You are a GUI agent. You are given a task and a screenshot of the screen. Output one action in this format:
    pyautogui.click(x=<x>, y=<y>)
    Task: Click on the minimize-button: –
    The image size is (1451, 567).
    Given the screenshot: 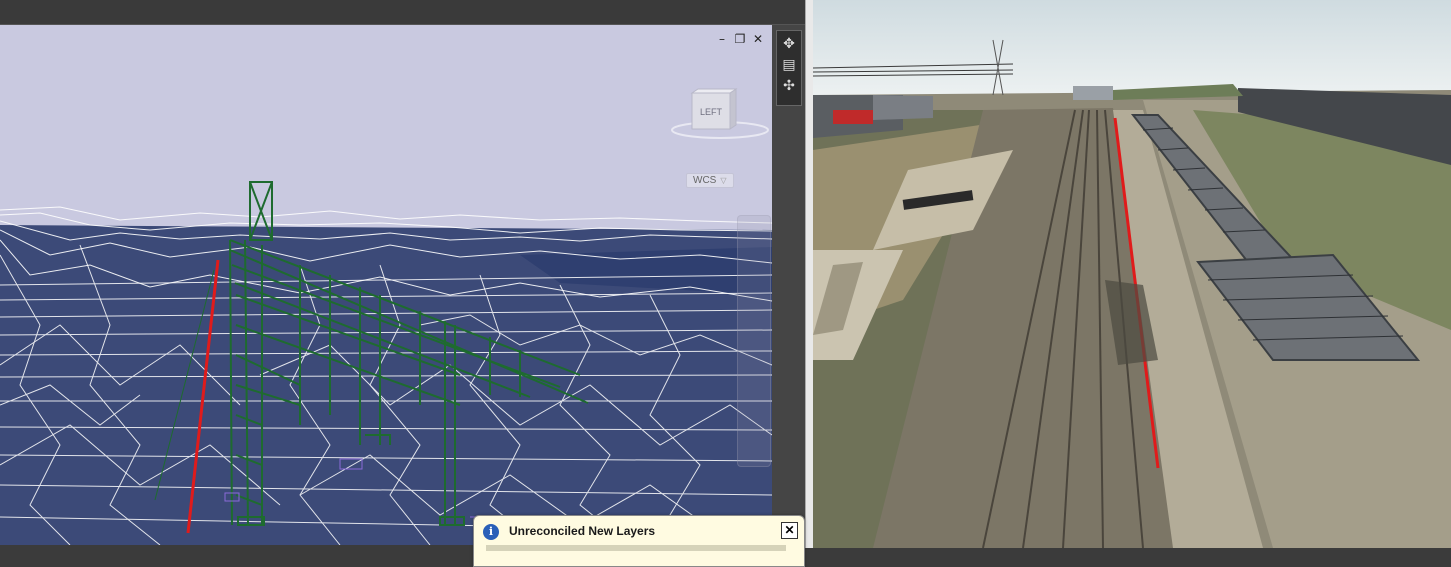 What is the action you would take?
    pyautogui.click(x=722, y=39)
    